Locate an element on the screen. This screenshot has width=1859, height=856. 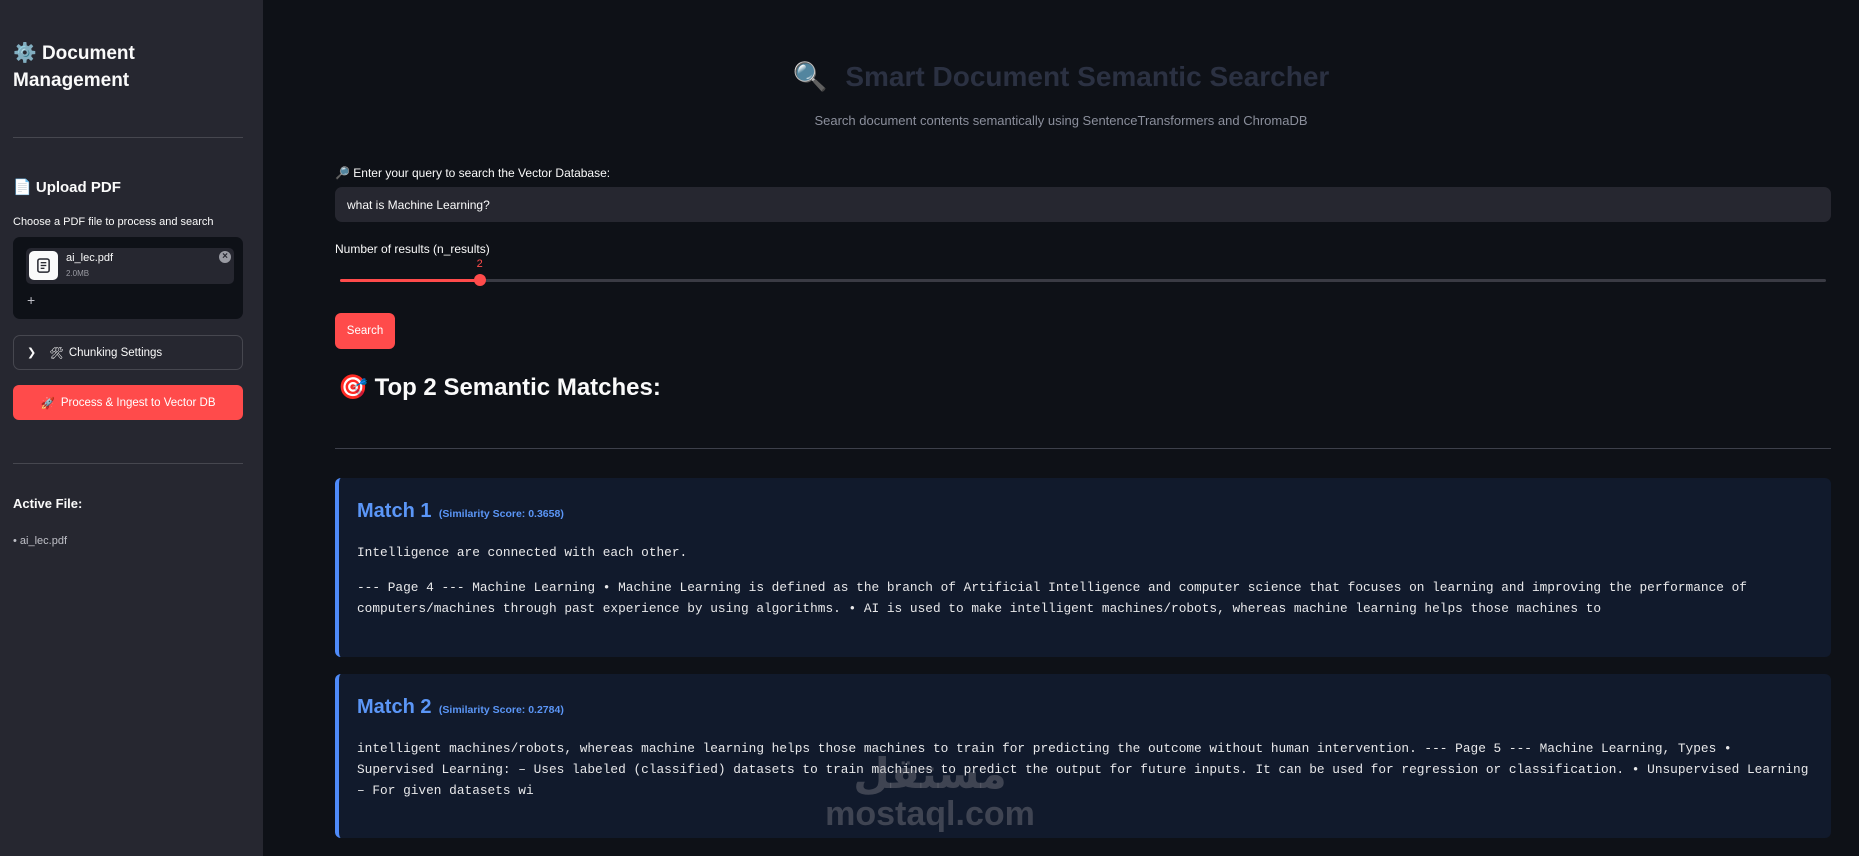
watermark-logo: مستقل mostaql.com is located at coordinates (930, 791).